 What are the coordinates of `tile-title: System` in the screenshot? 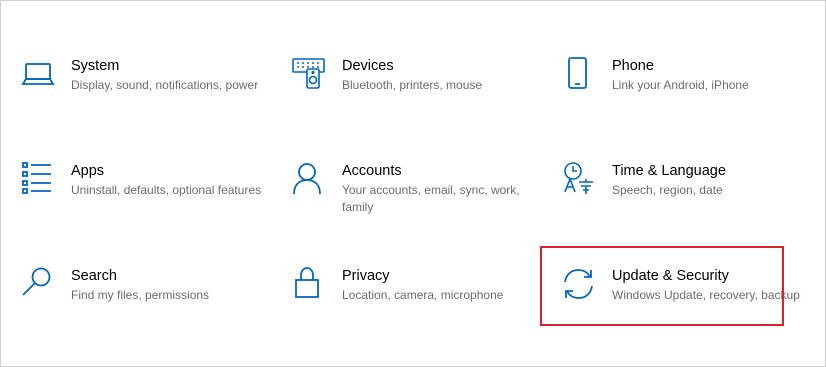 It's located at (95, 66).